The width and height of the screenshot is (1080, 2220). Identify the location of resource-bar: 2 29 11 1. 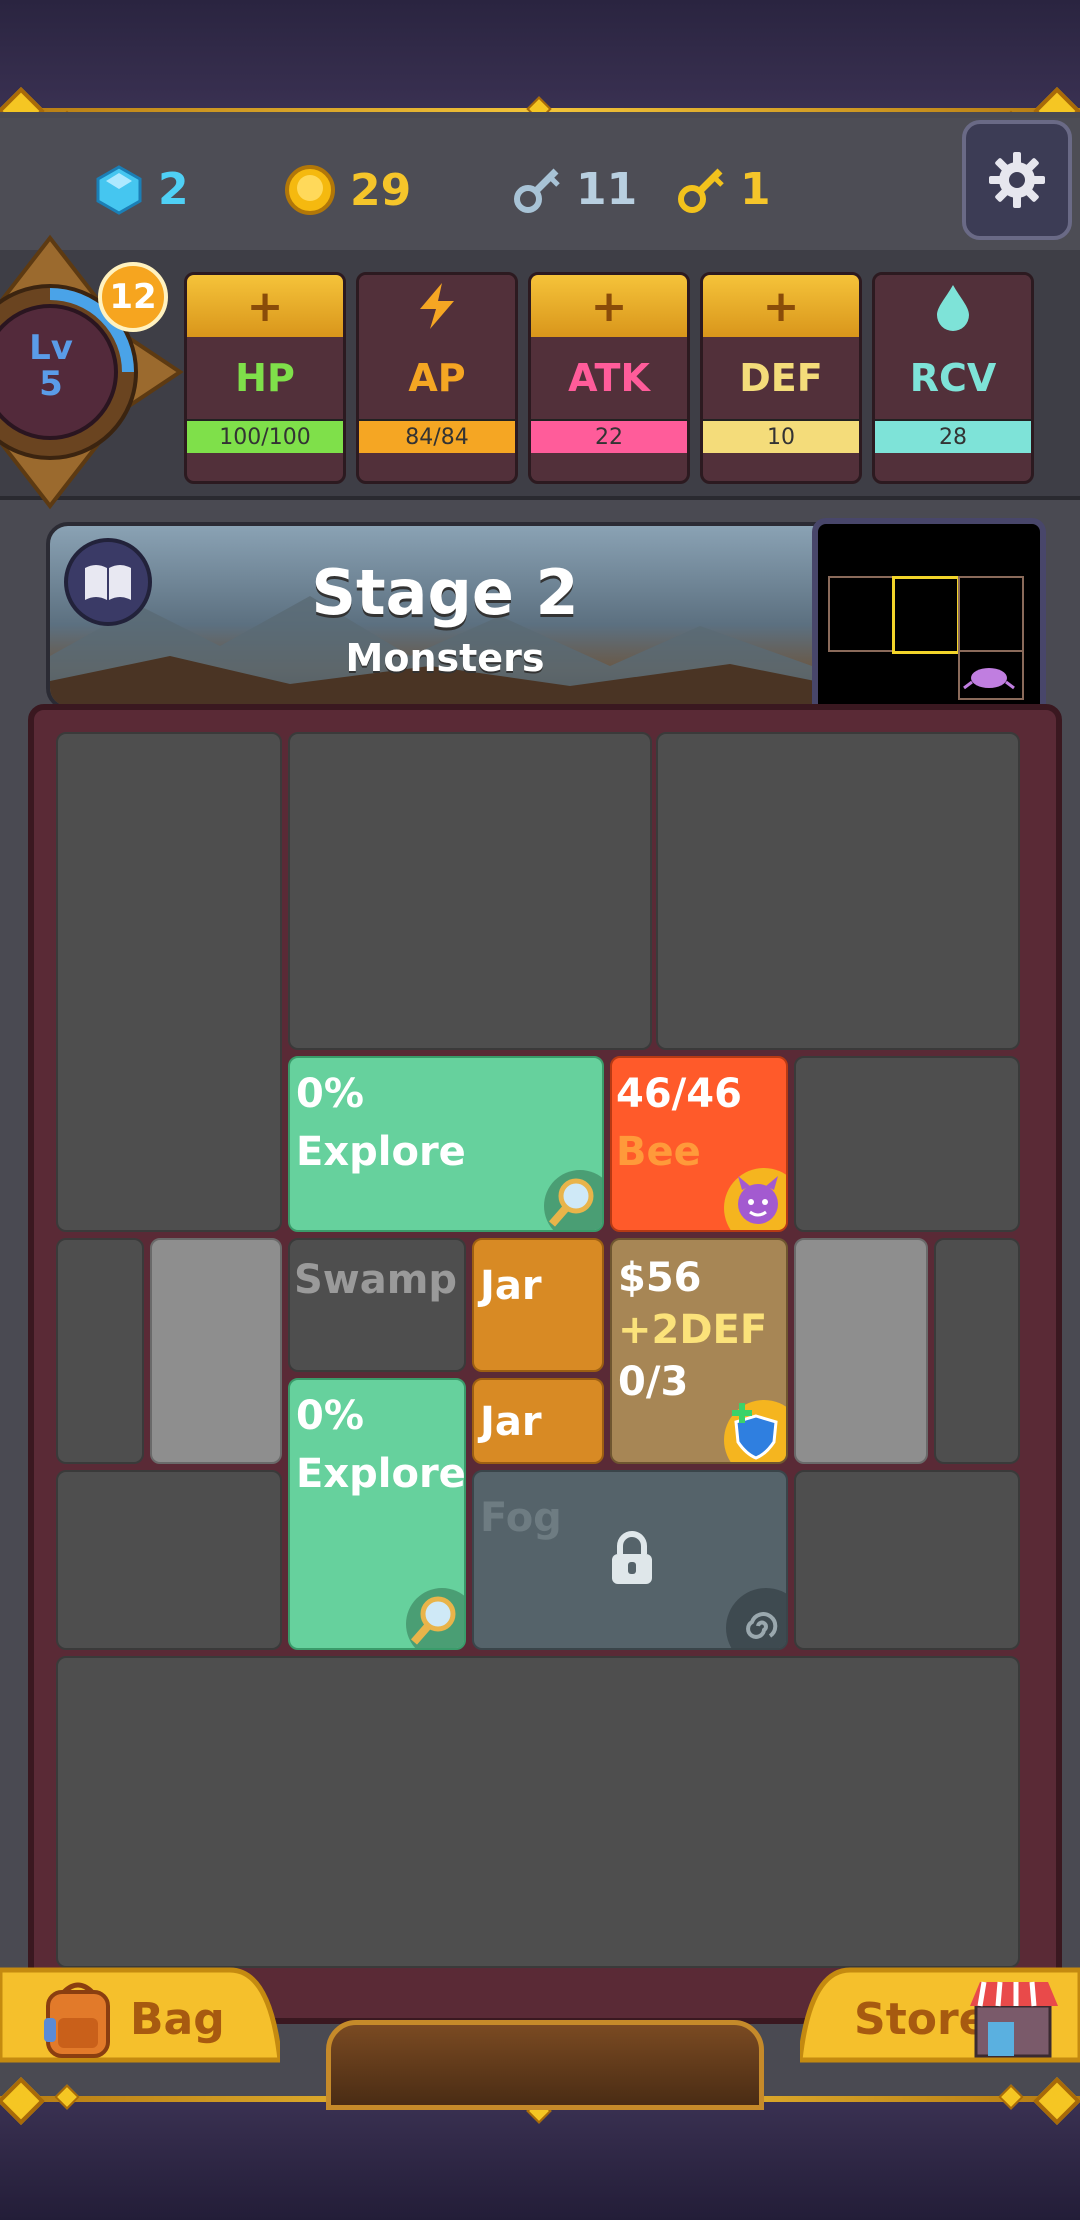
(540, 184).